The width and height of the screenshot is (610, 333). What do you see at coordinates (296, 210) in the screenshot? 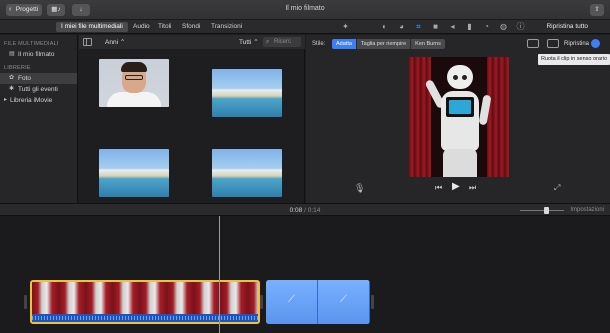
I see `current-time: 0:08` at bounding box center [296, 210].